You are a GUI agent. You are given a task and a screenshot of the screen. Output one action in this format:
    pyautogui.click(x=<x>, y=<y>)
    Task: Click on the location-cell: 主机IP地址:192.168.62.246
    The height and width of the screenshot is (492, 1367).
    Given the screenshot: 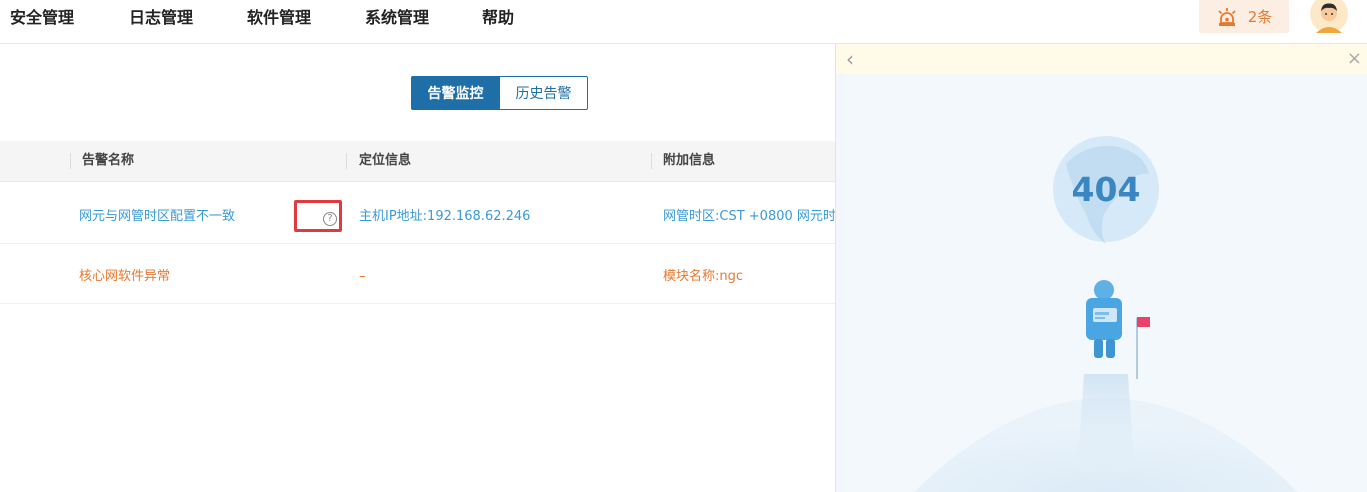 What is the action you would take?
    pyautogui.click(x=445, y=216)
    